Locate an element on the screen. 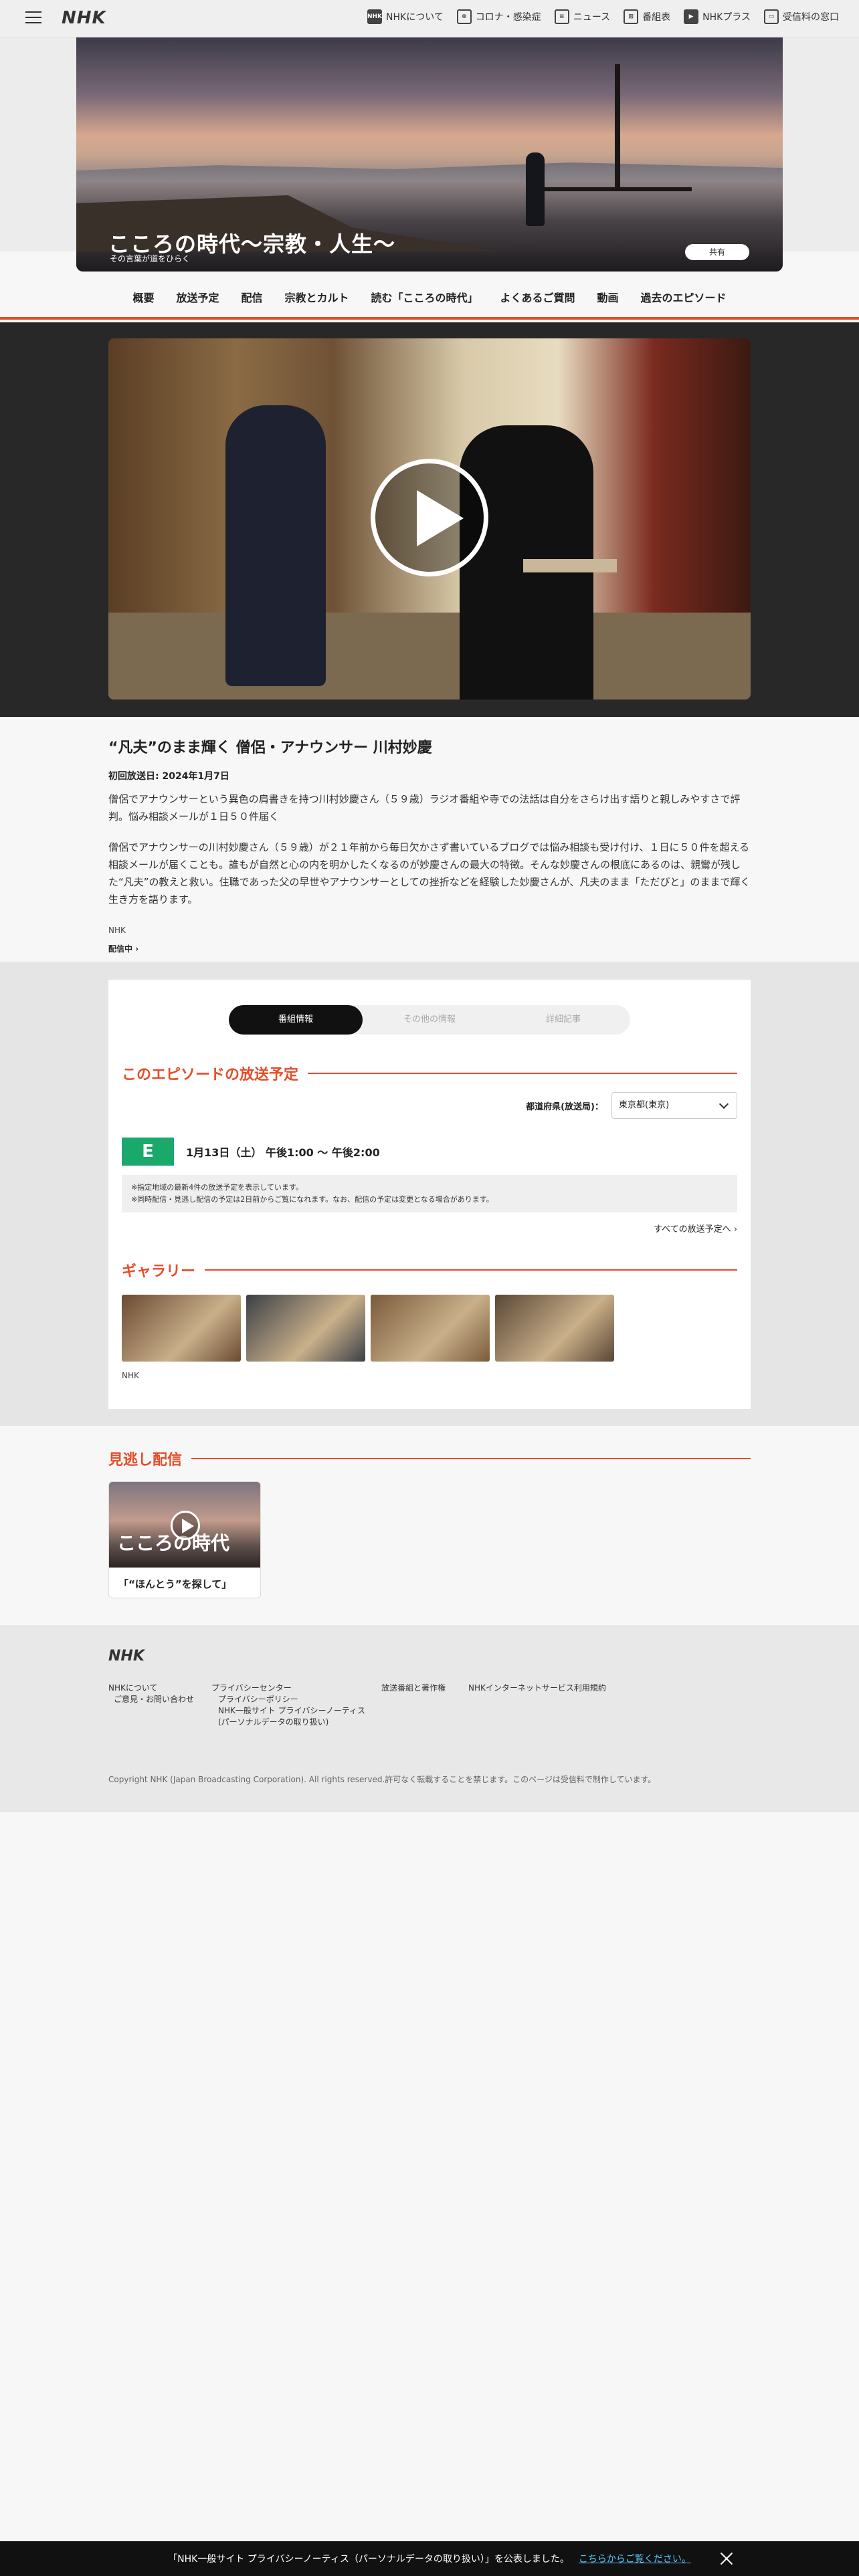  tv-icon: ▭ is located at coordinates (772, 16).